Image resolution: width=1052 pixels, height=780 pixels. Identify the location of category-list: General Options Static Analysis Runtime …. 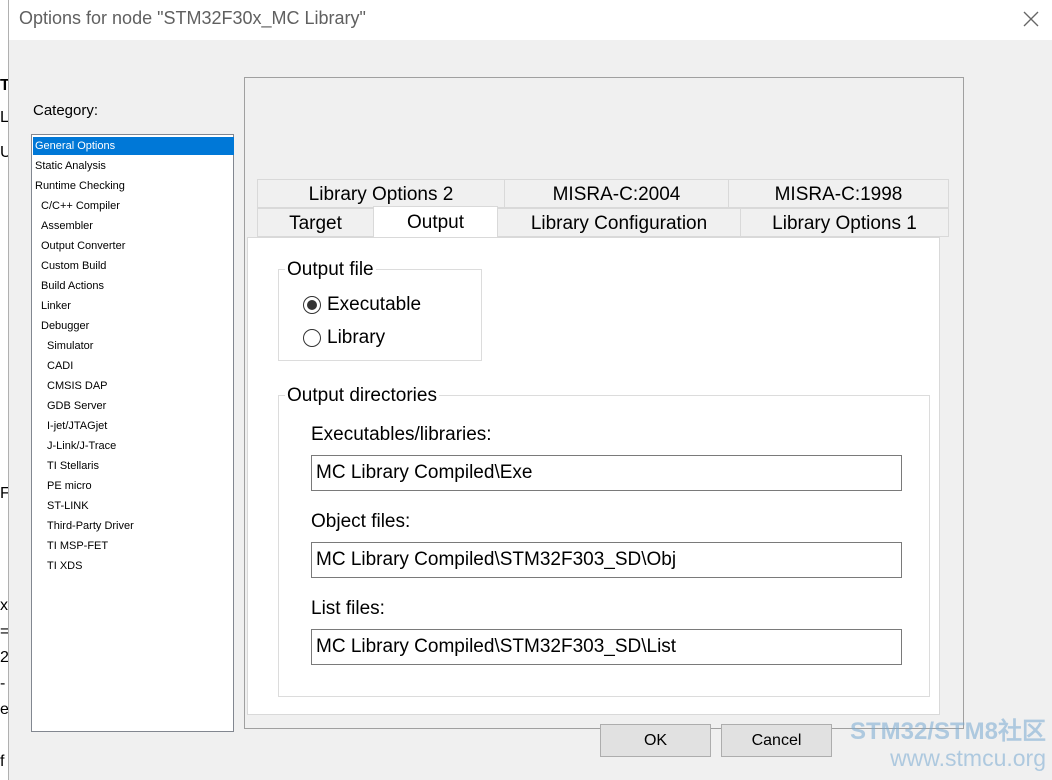
(132, 433).